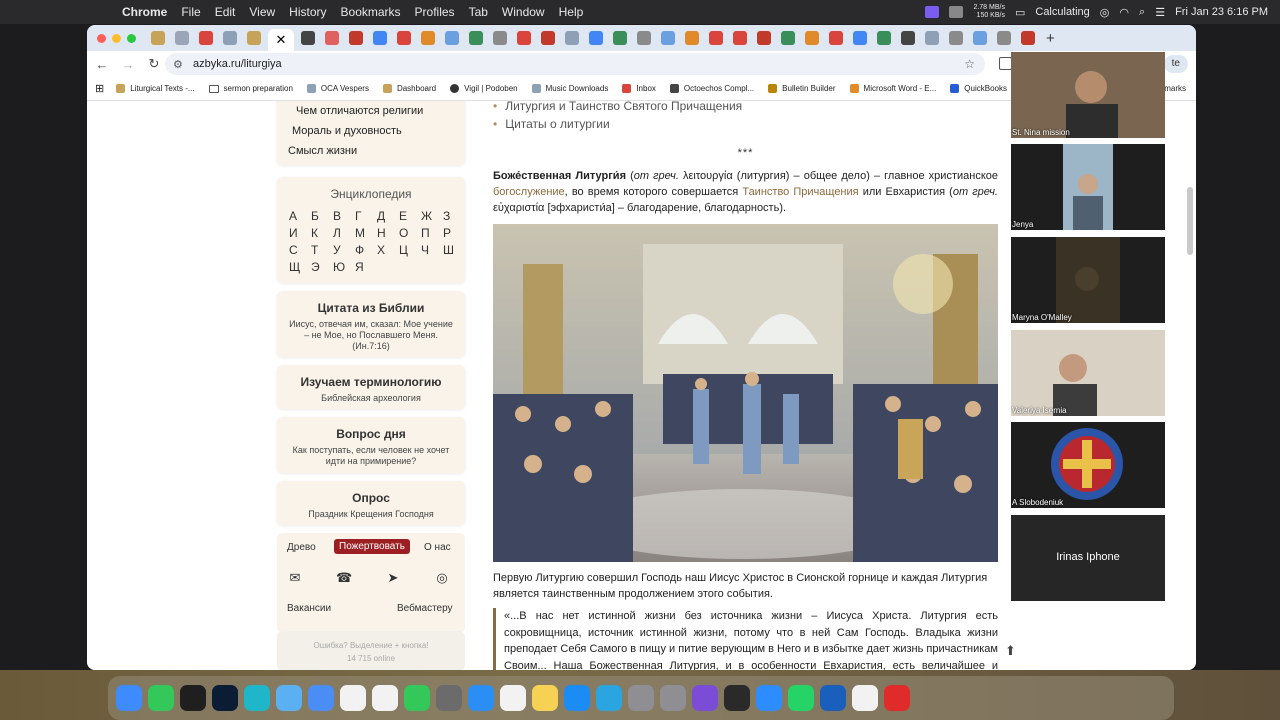 This screenshot has width=1280, height=720. Describe the element at coordinates (144, 12) in the screenshot. I see `menu-app: Chrome` at that location.